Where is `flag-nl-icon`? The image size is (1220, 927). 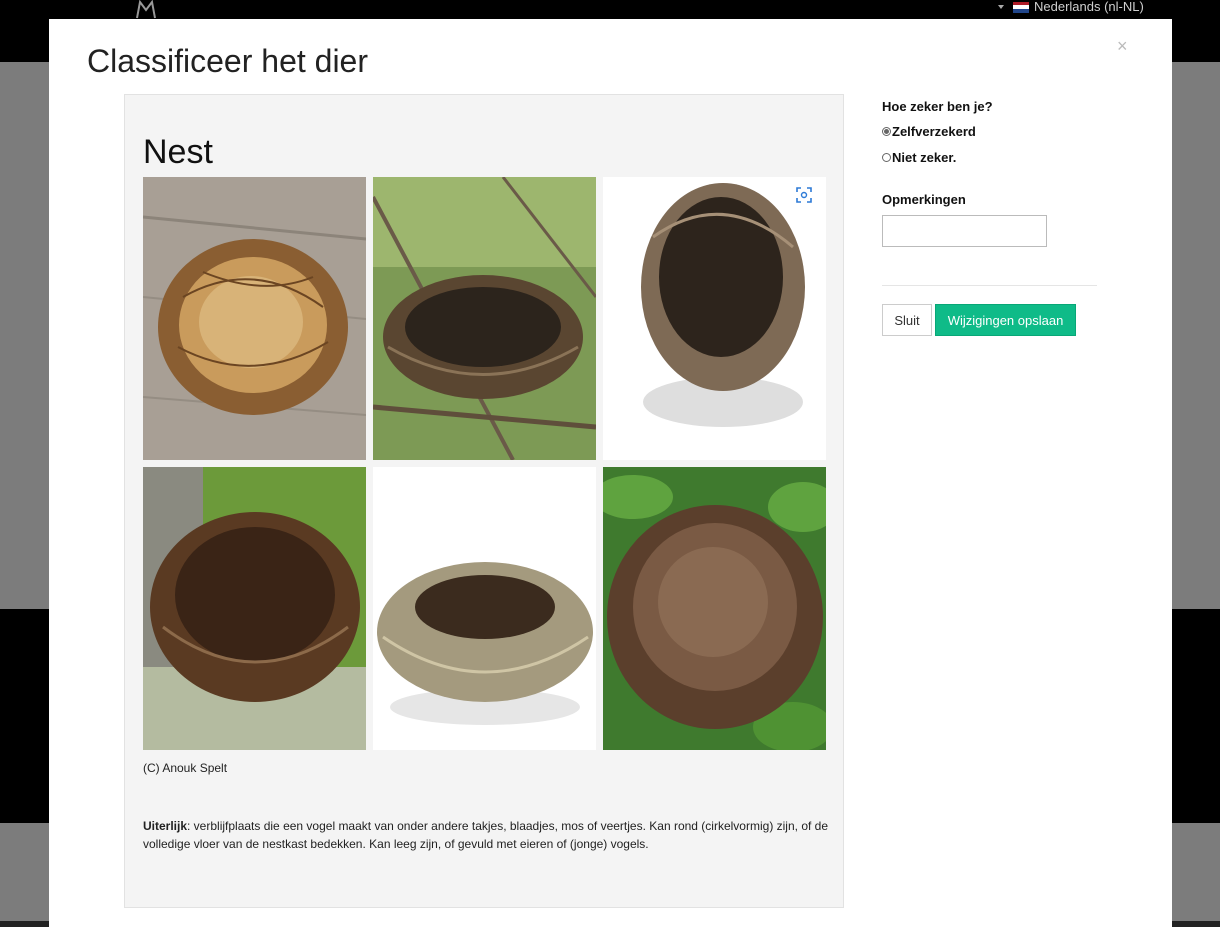 flag-nl-icon is located at coordinates (1021, 7).